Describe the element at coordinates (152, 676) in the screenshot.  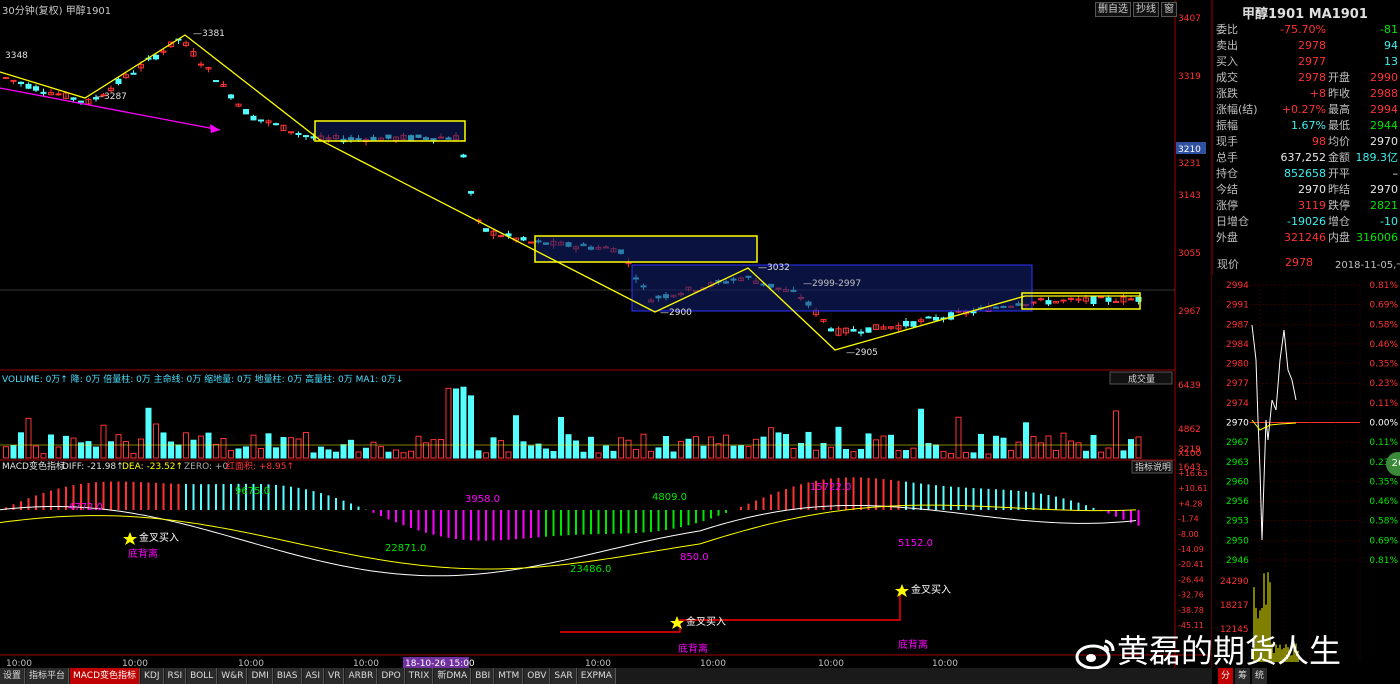
I see `indicator-tab: KDJ` at that location.